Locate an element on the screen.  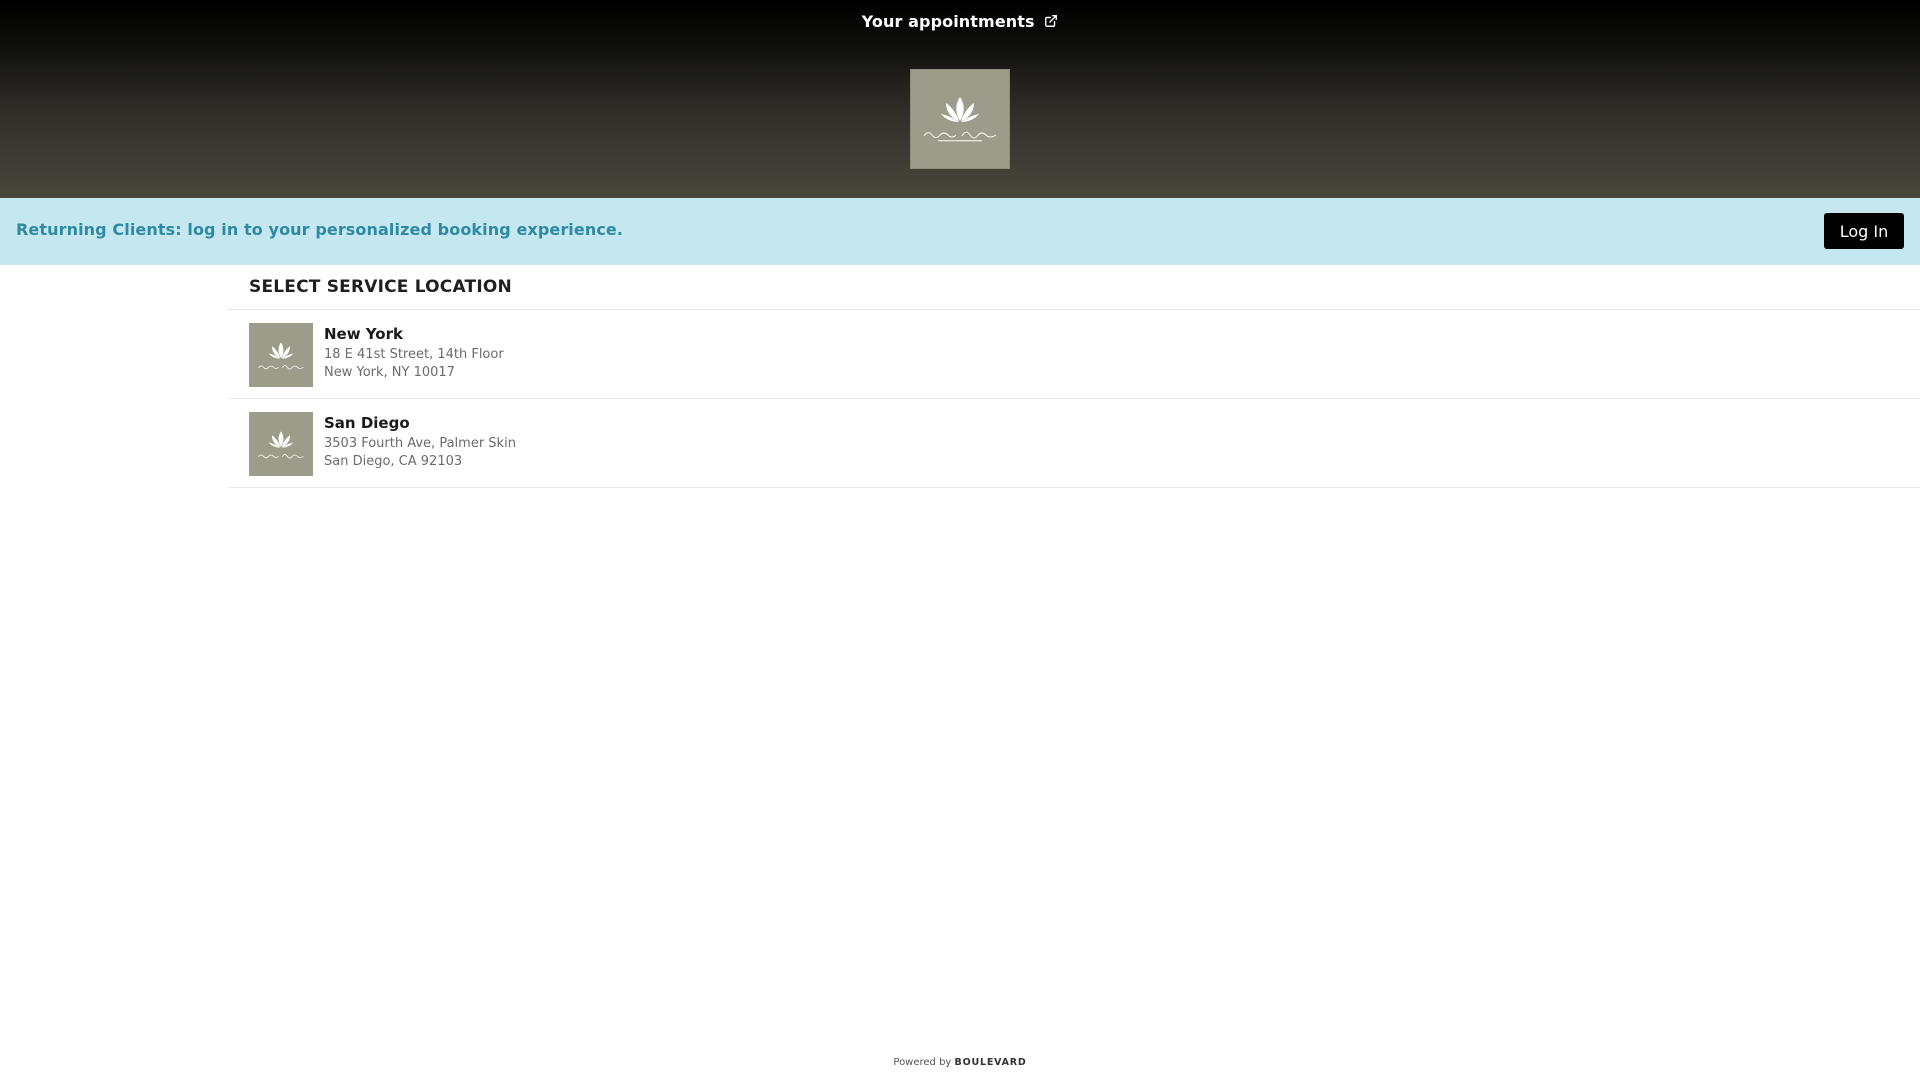
page-title: SELECT SERVICE LOCATION is located at coordinates (1074, 287).